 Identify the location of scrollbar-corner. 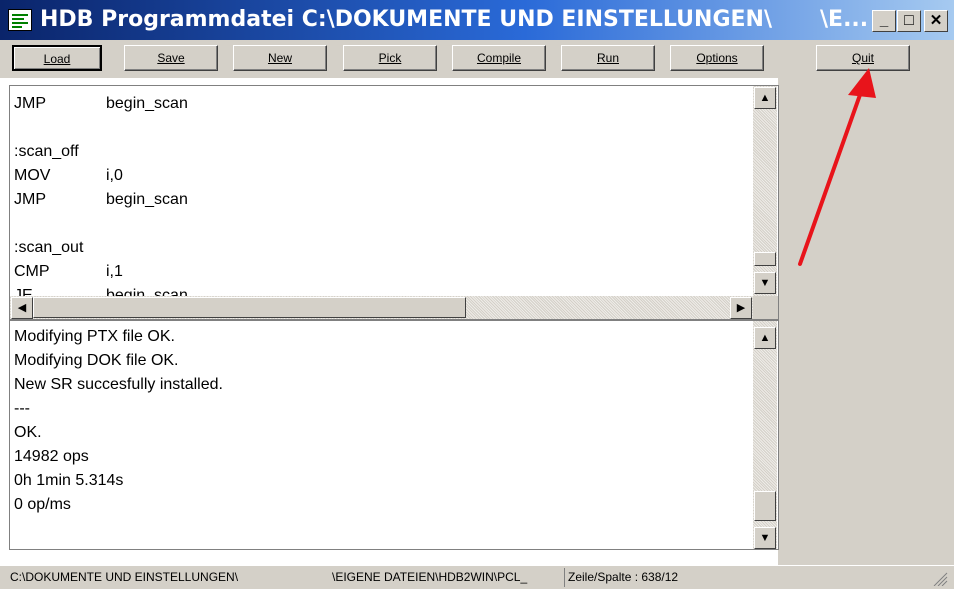
(765, 307).